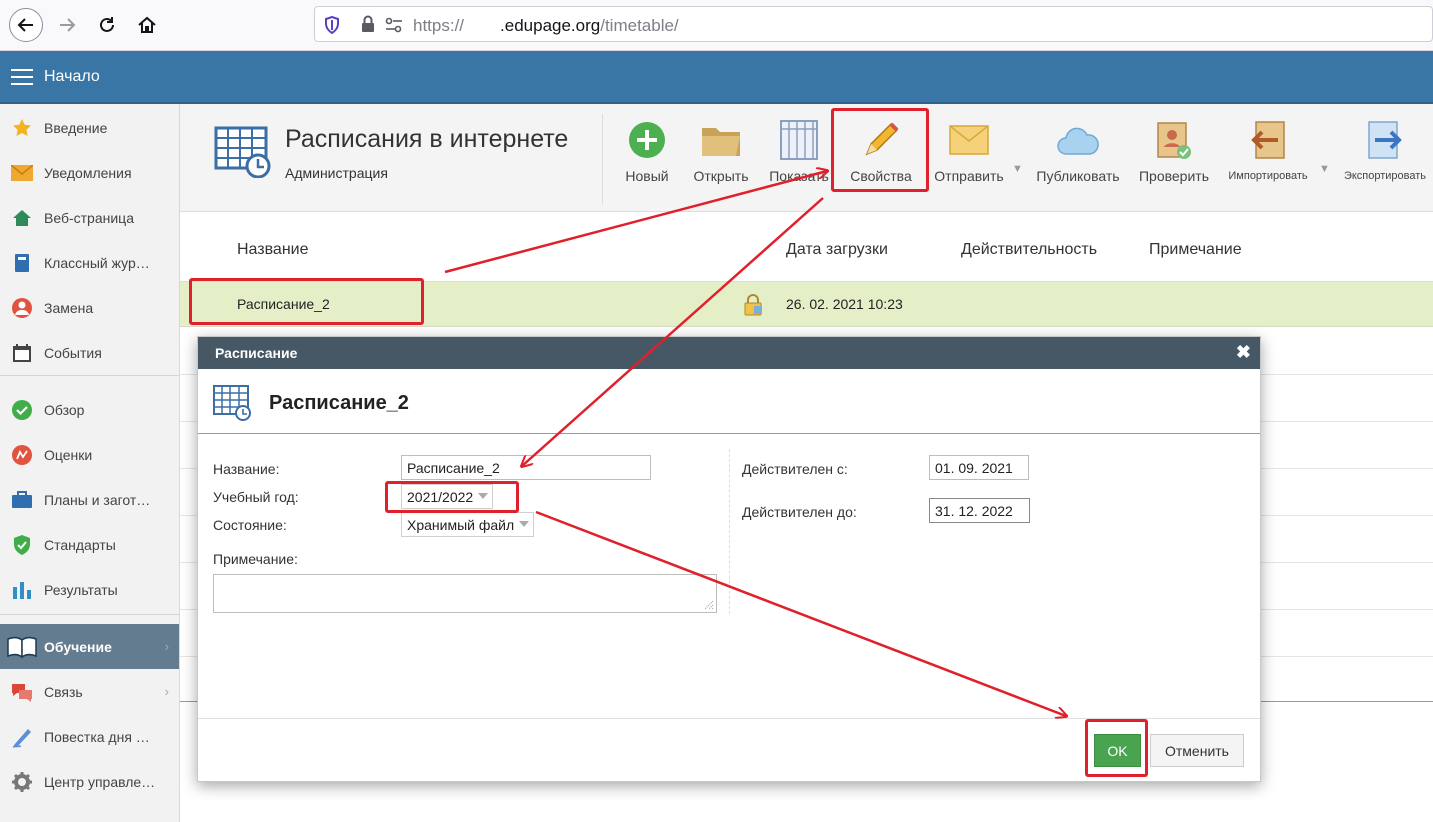 Image resolution: width=1433 pixels, height=822 pixels. I want to click on import-button: Импортировать, so click(1268, 150).